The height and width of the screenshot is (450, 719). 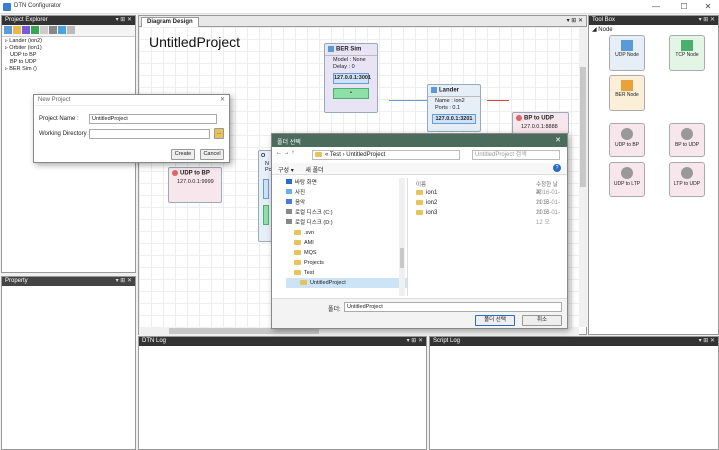 What do you see at coordinates (687, 53) in the screenshot?
I see `toolbox-tcp-node: TCP Node` at bounding box center [687, 53].